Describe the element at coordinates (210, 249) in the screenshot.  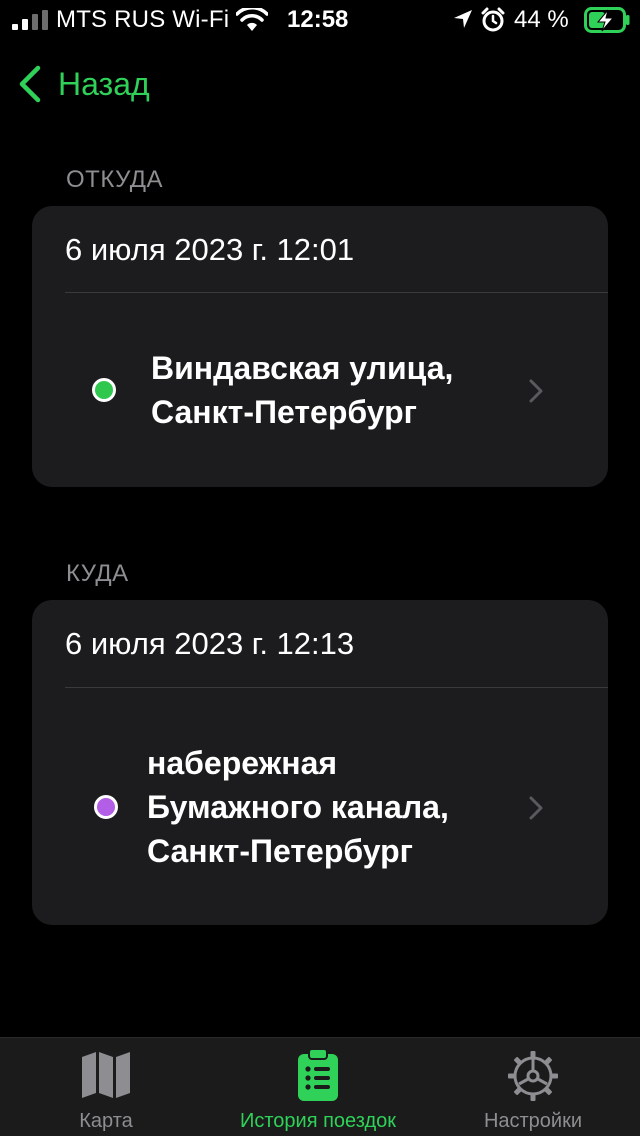
I see `from-date: 6 июля 2023 г. 12:01` at that location.